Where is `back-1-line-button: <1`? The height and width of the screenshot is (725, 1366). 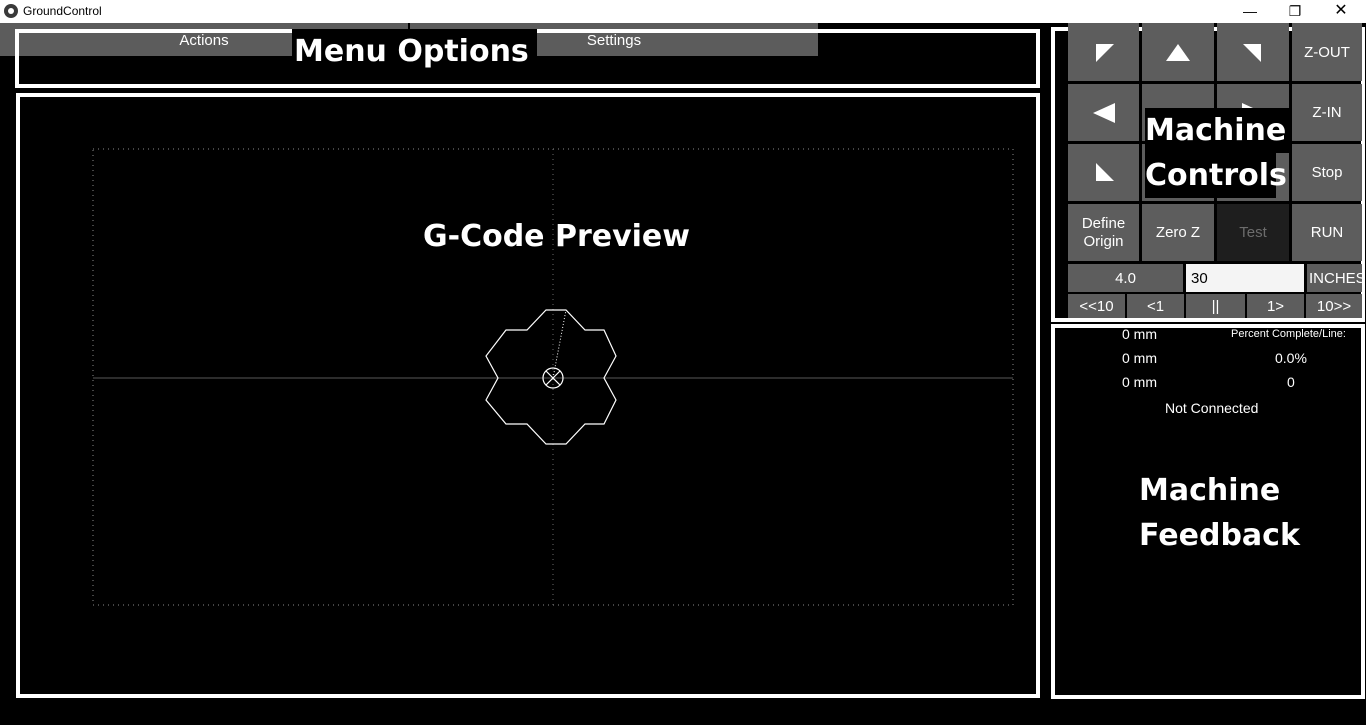
back-1-line-button: <1 is located at coordinates (1155, 306).